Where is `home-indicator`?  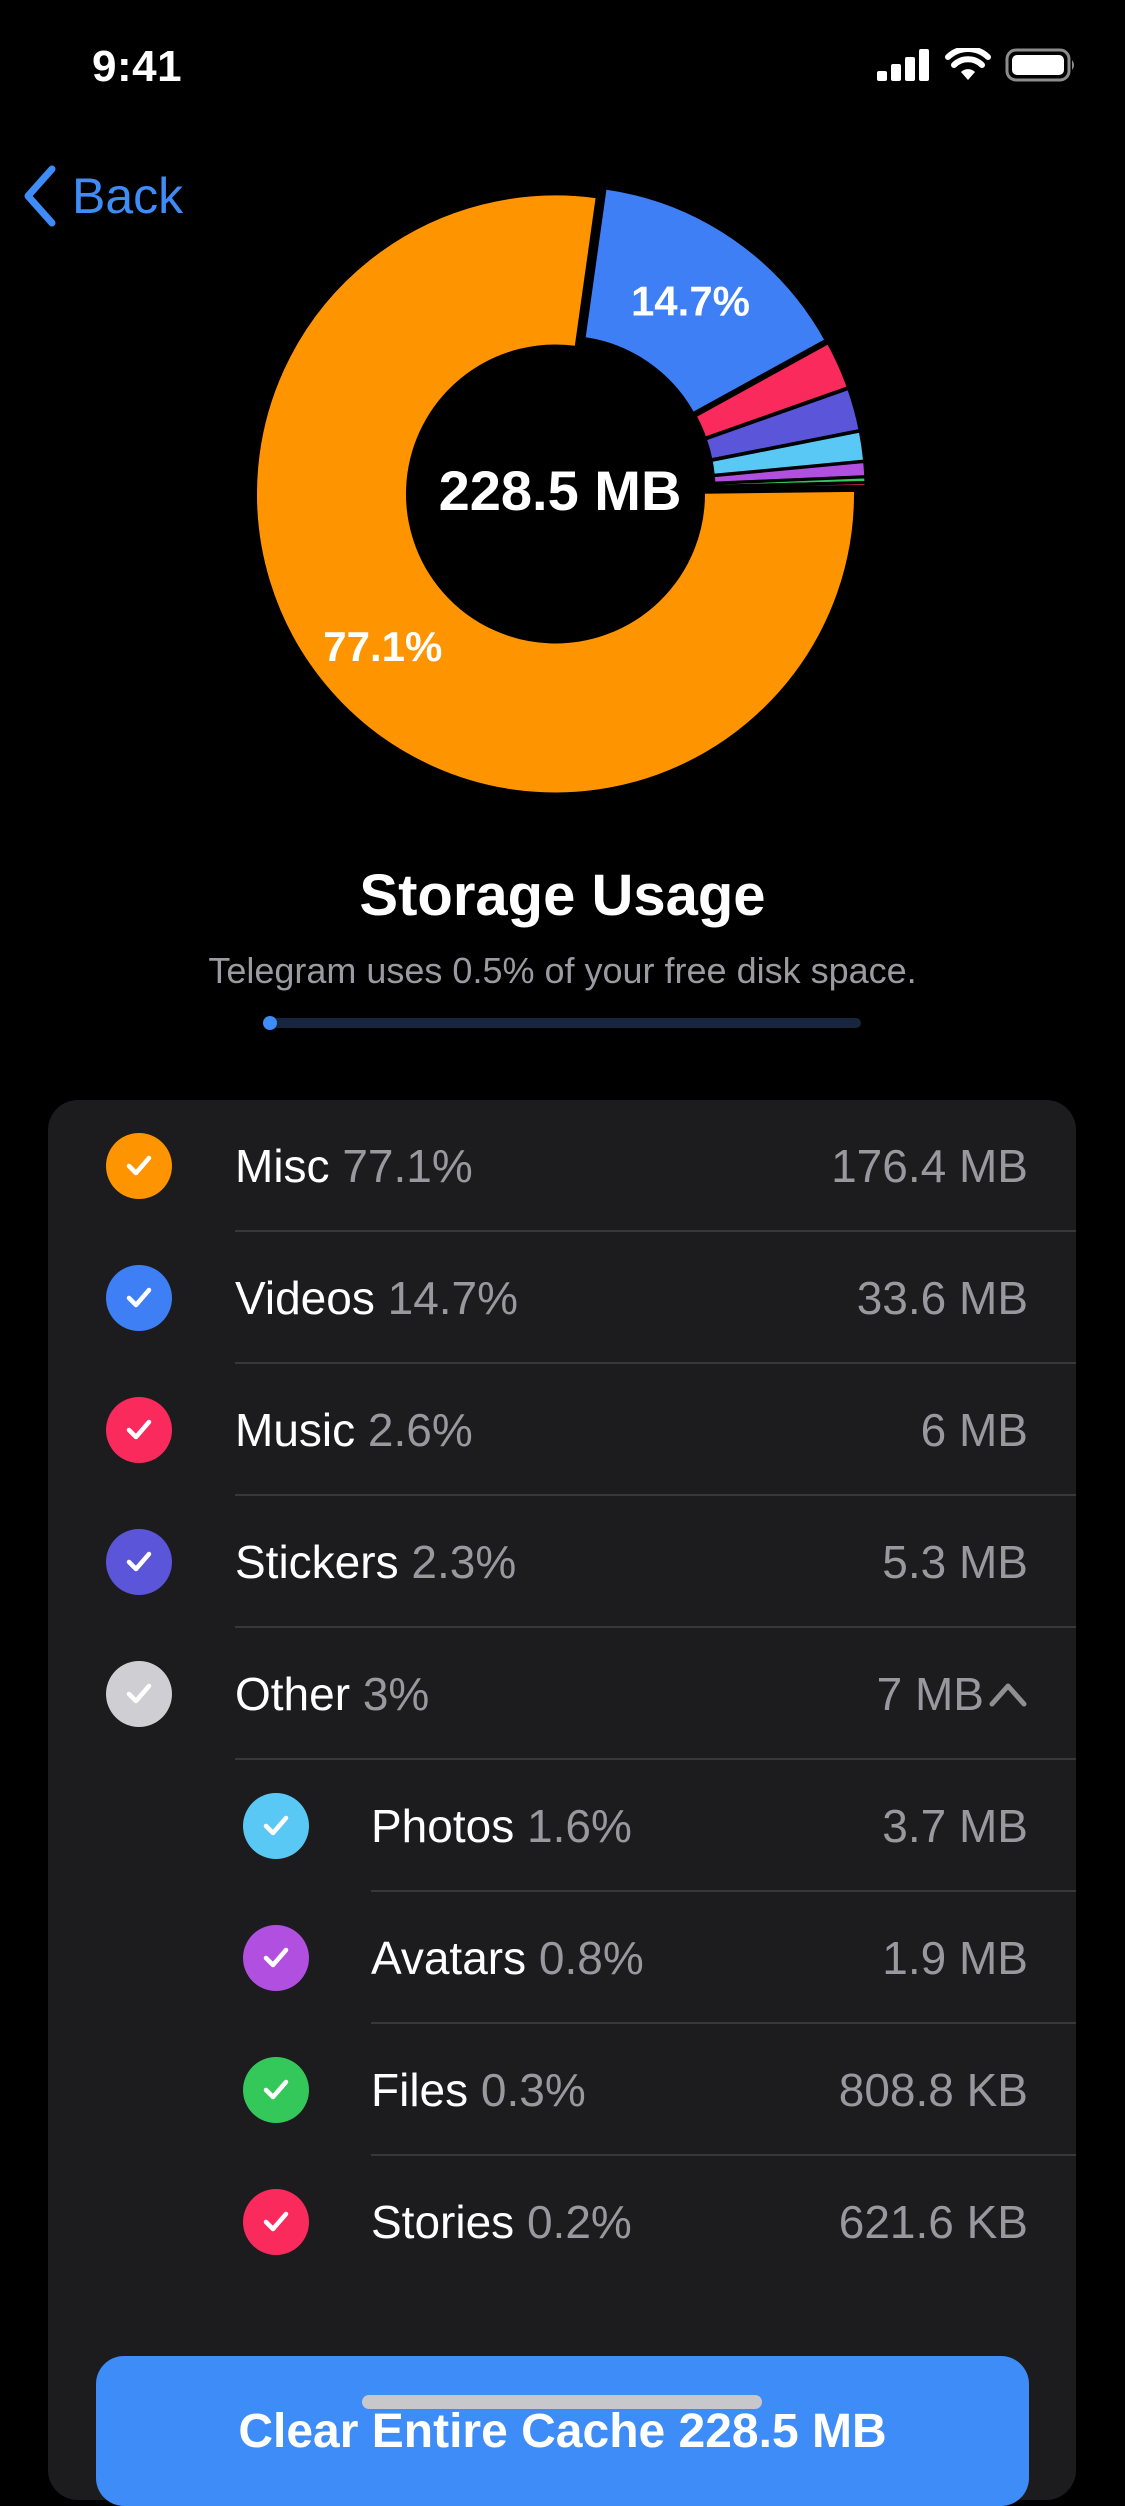
home-indicator is located at coordinates (562, 2402).